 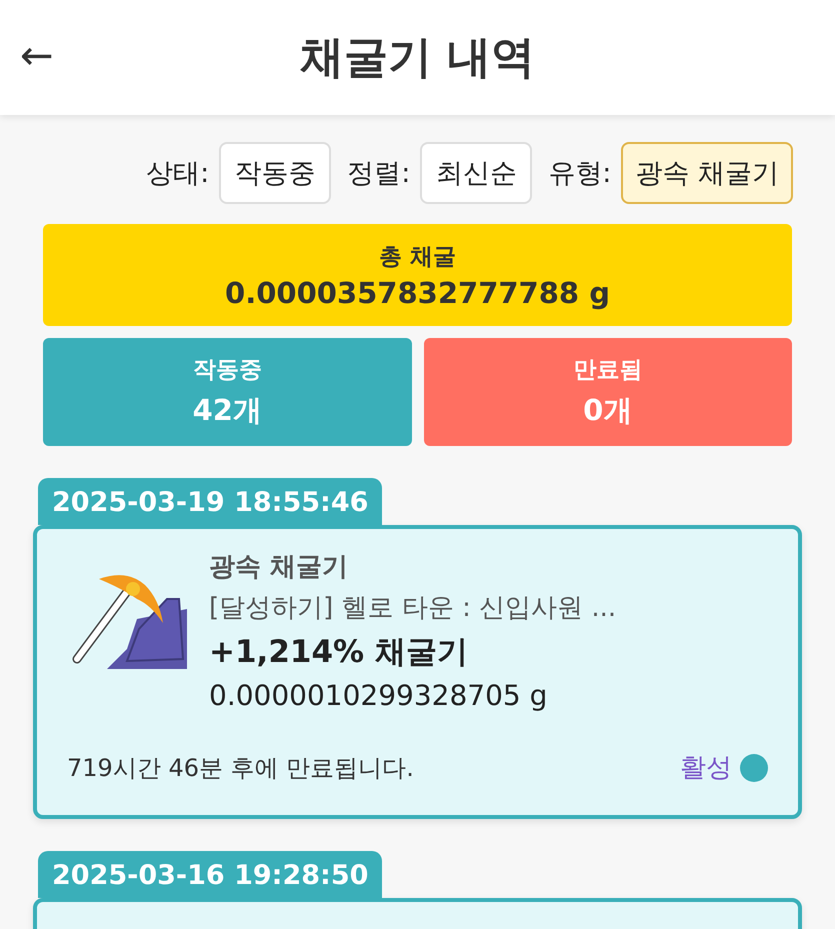 I want to click on stat-label: 작동중, so click(x=227, y=370).